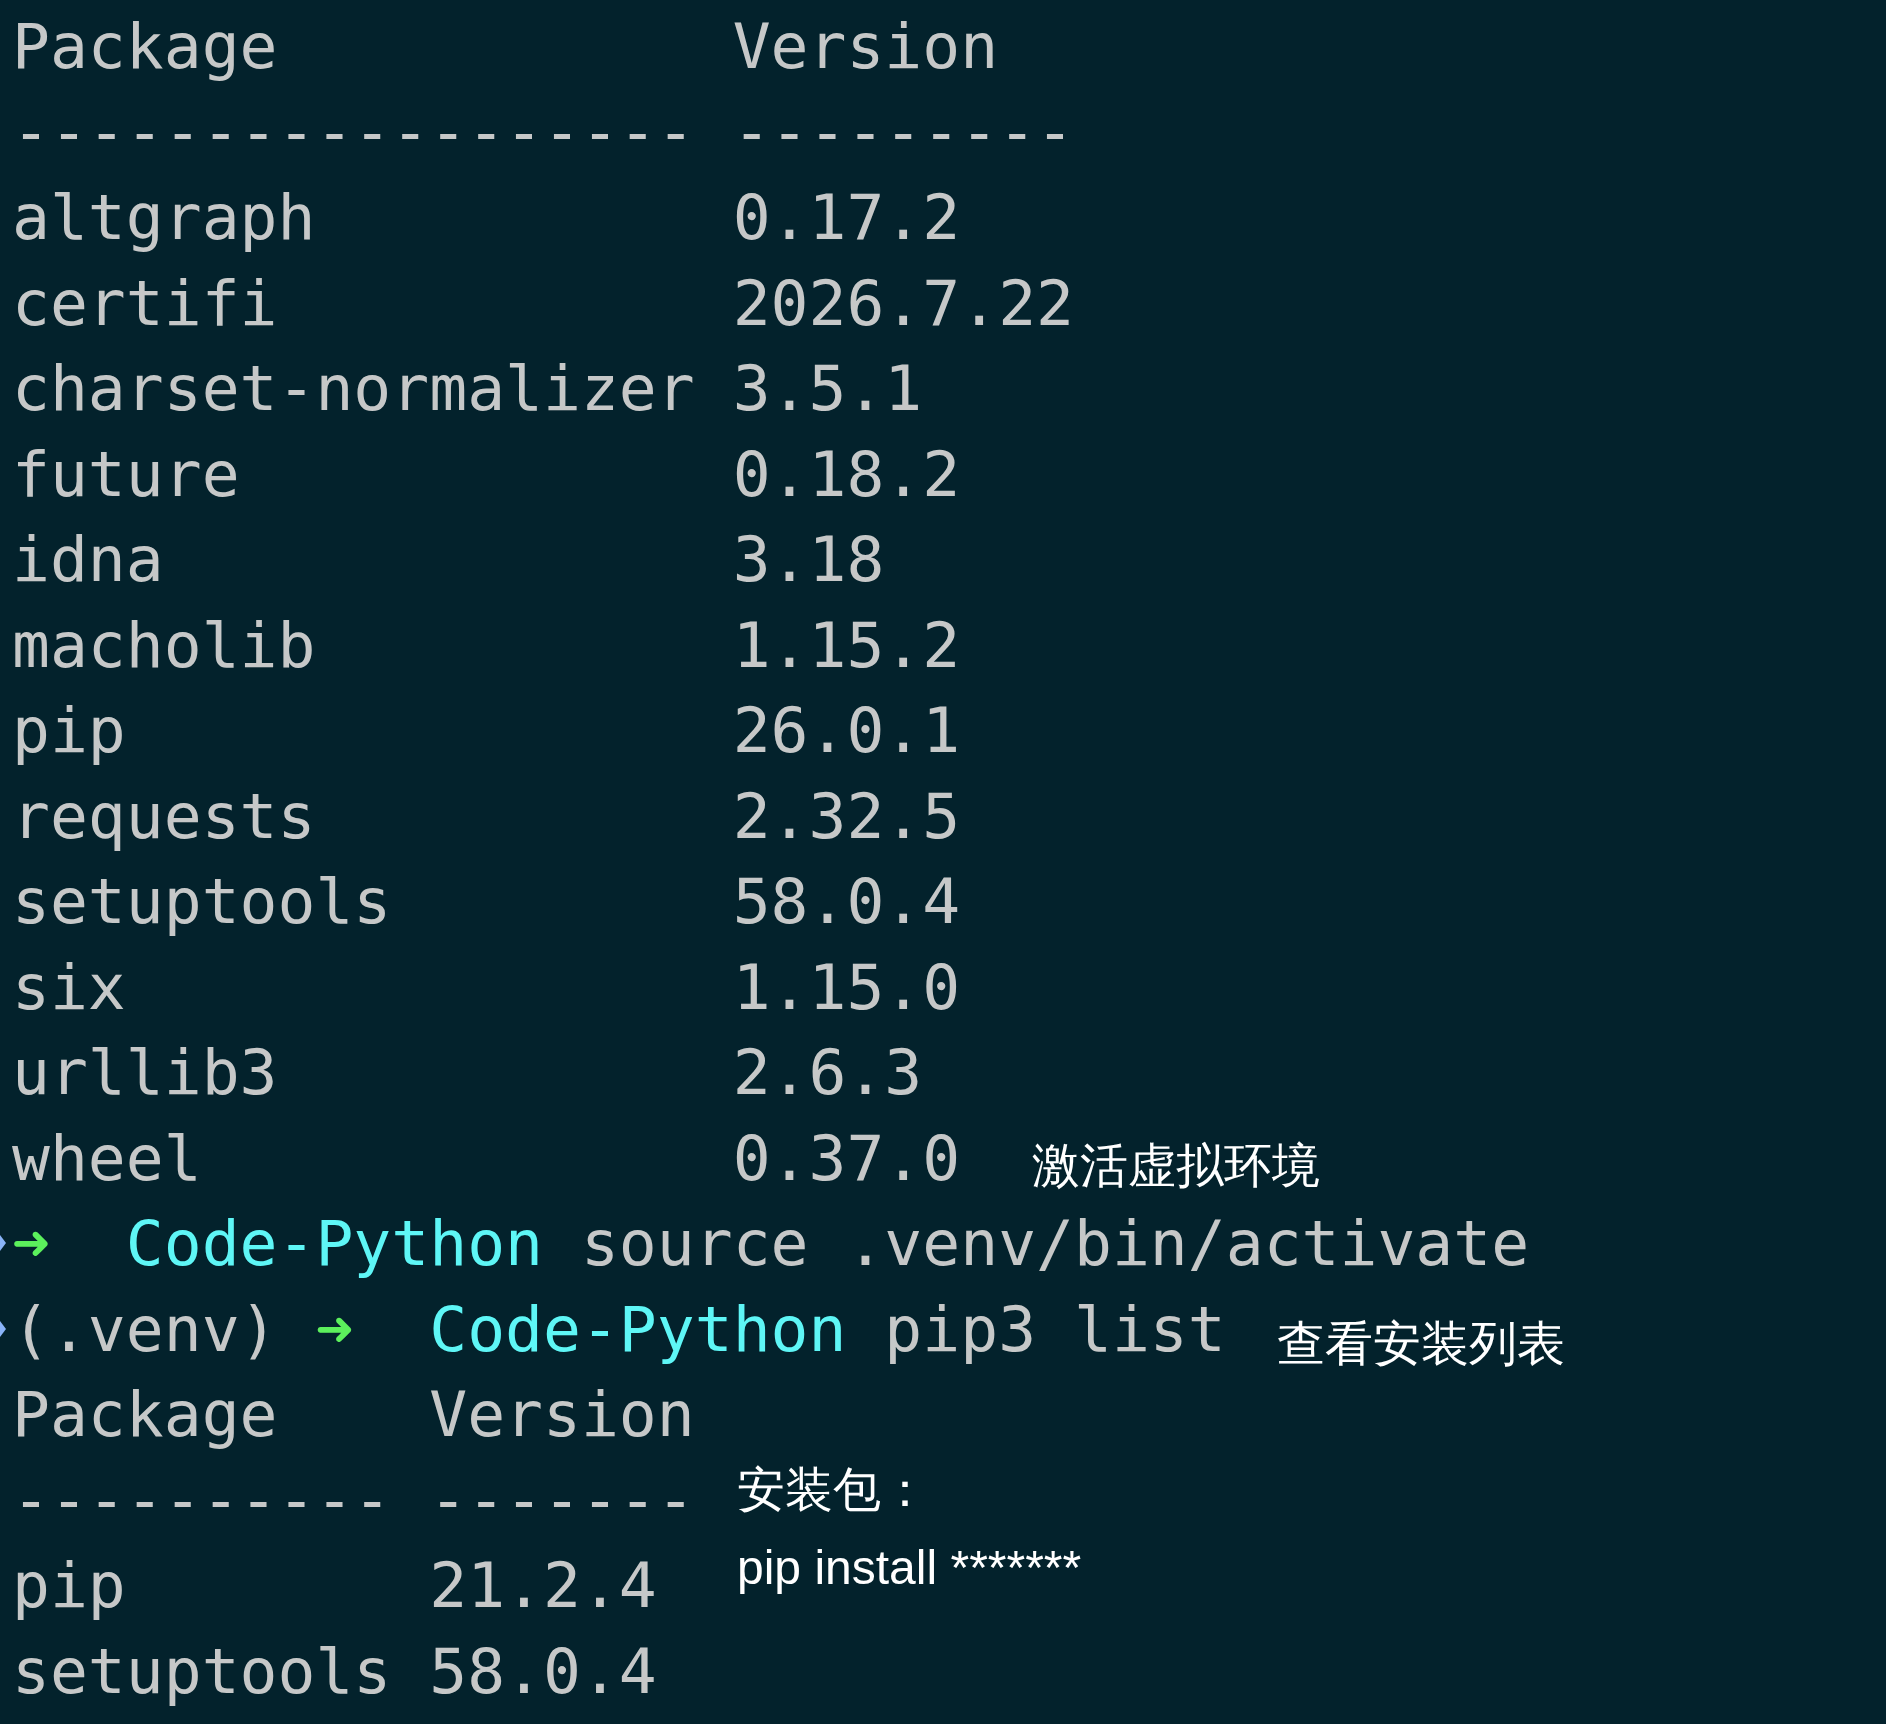 The height and width of the screenshot is (1724, 1886). What do you see at coordinates (846, 816) in the screenshot?
I see `package-version: 2.32.5` at bounding box center [846, 816].